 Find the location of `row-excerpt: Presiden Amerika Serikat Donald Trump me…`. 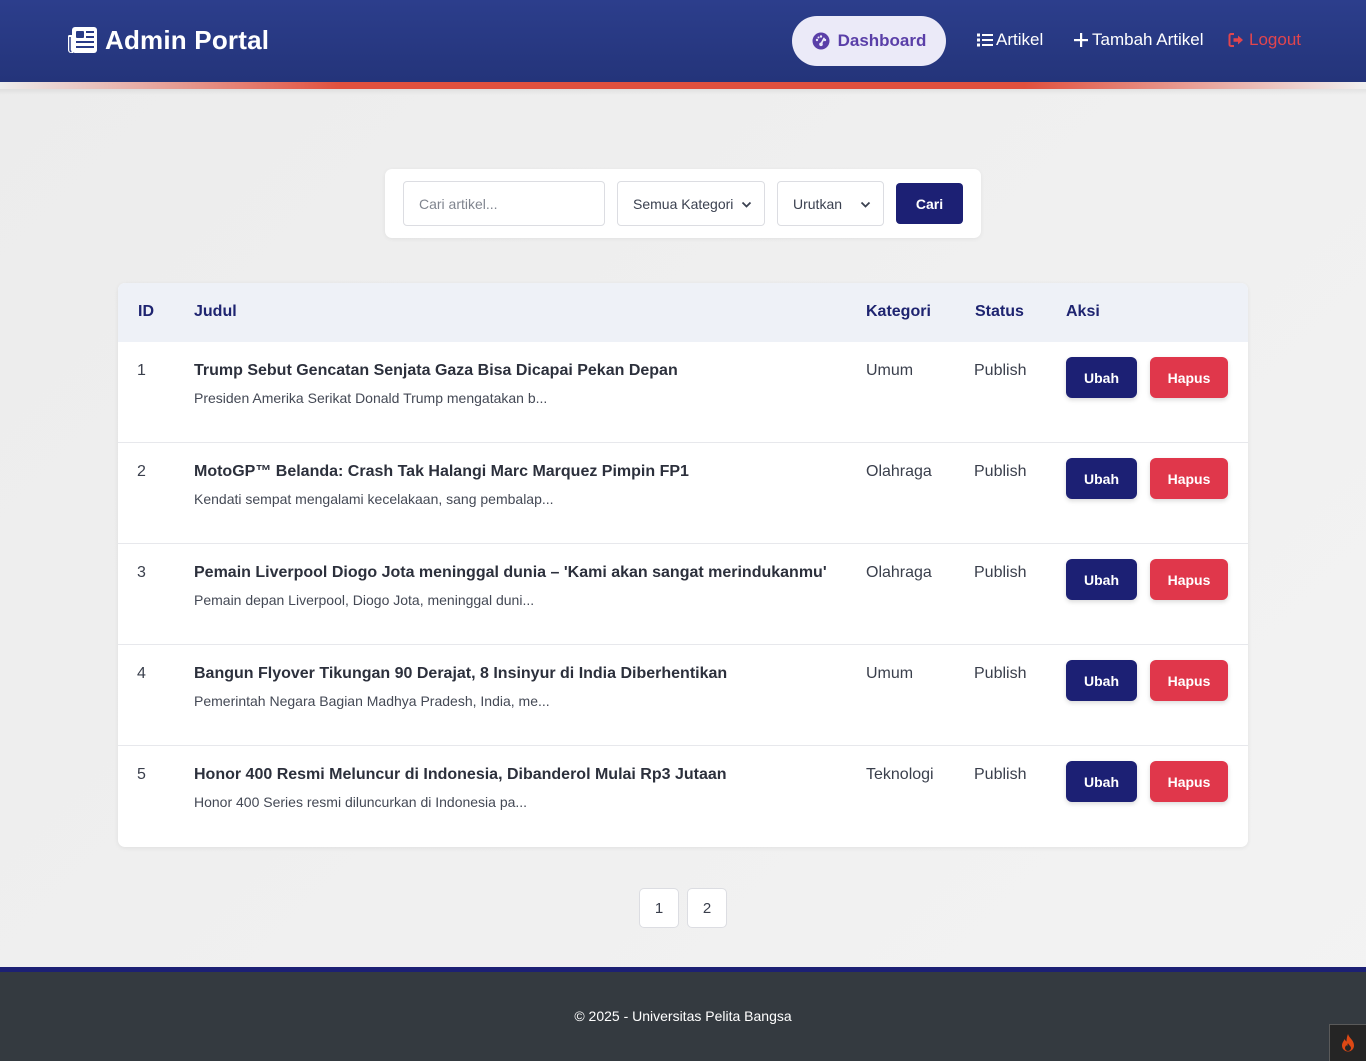

row-excerpt: Presiden Amerika Serikat Donald Trump me… is located at coordinates (371, 398).